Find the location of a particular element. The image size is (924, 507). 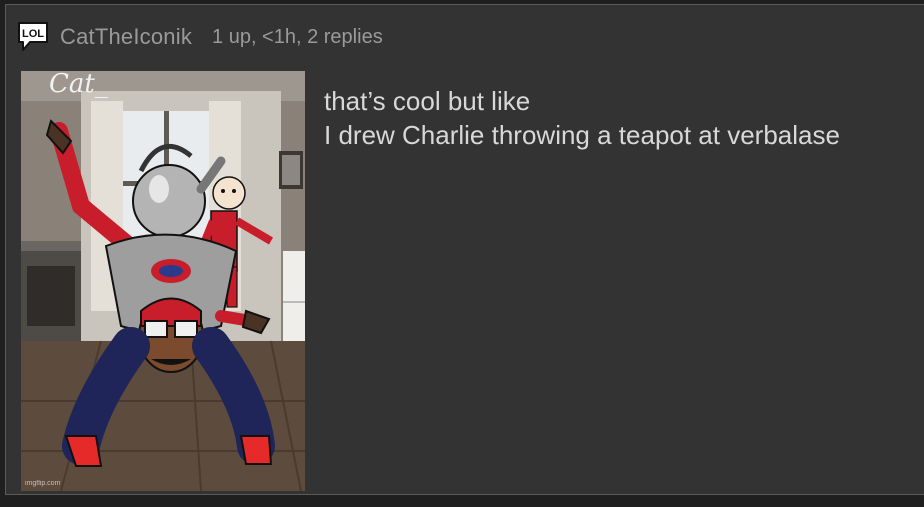

comment-meta: 1 up, <1h, 2 replies is located at coordinates (297, 36).